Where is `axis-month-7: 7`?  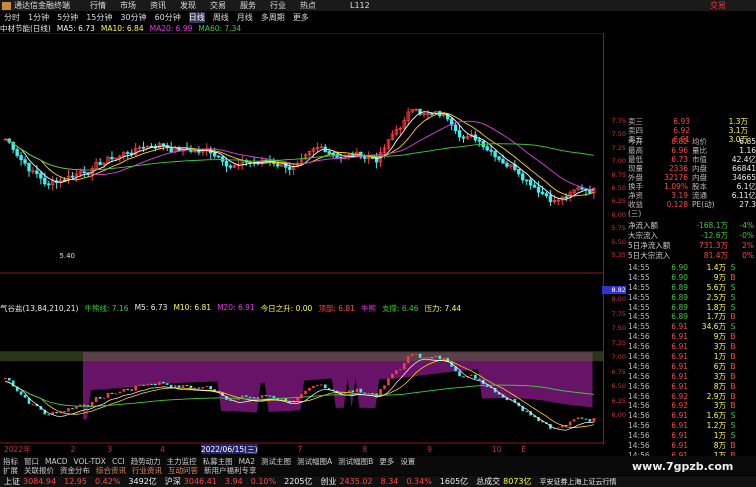 axis-month-7: 7 is located at coordinates (300, 449).